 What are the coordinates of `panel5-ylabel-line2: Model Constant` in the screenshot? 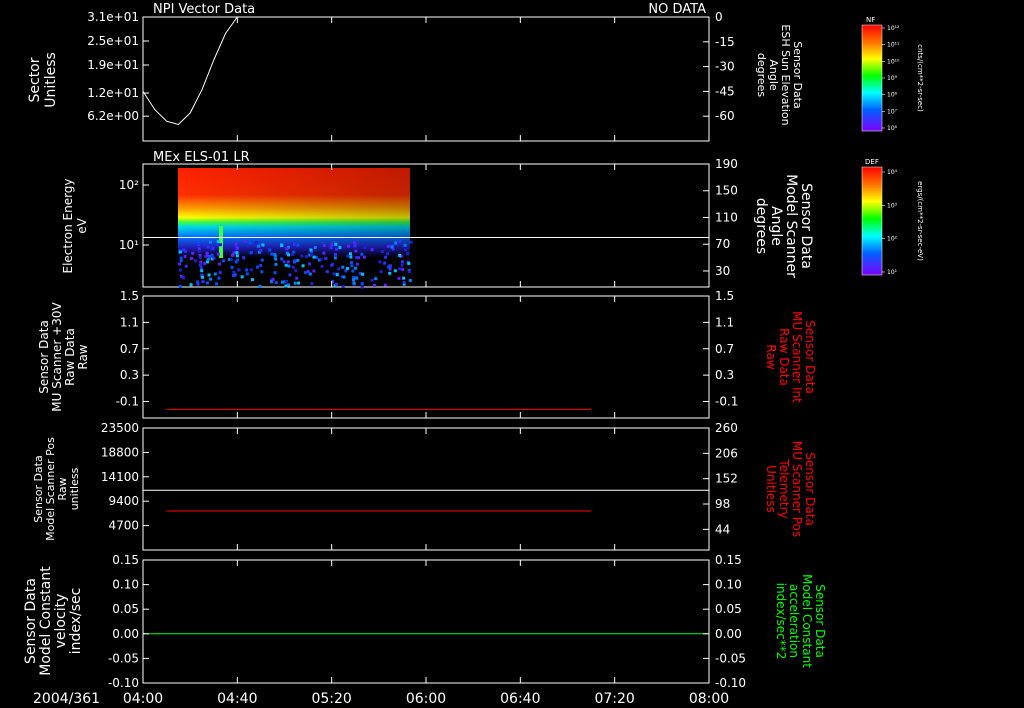 It's located at (46, 621).